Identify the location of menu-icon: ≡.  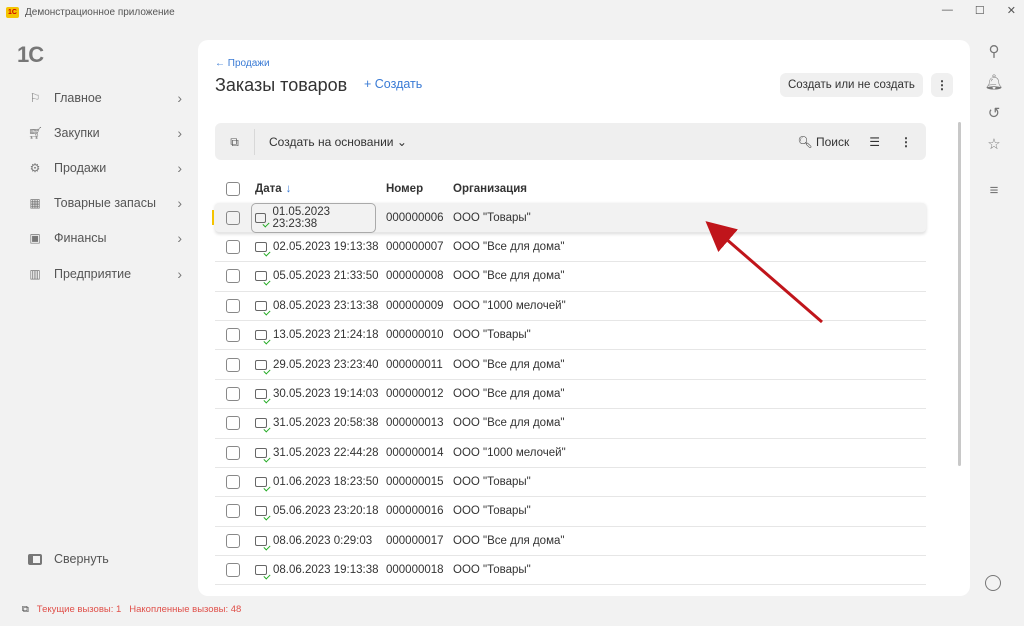
(994, 190).